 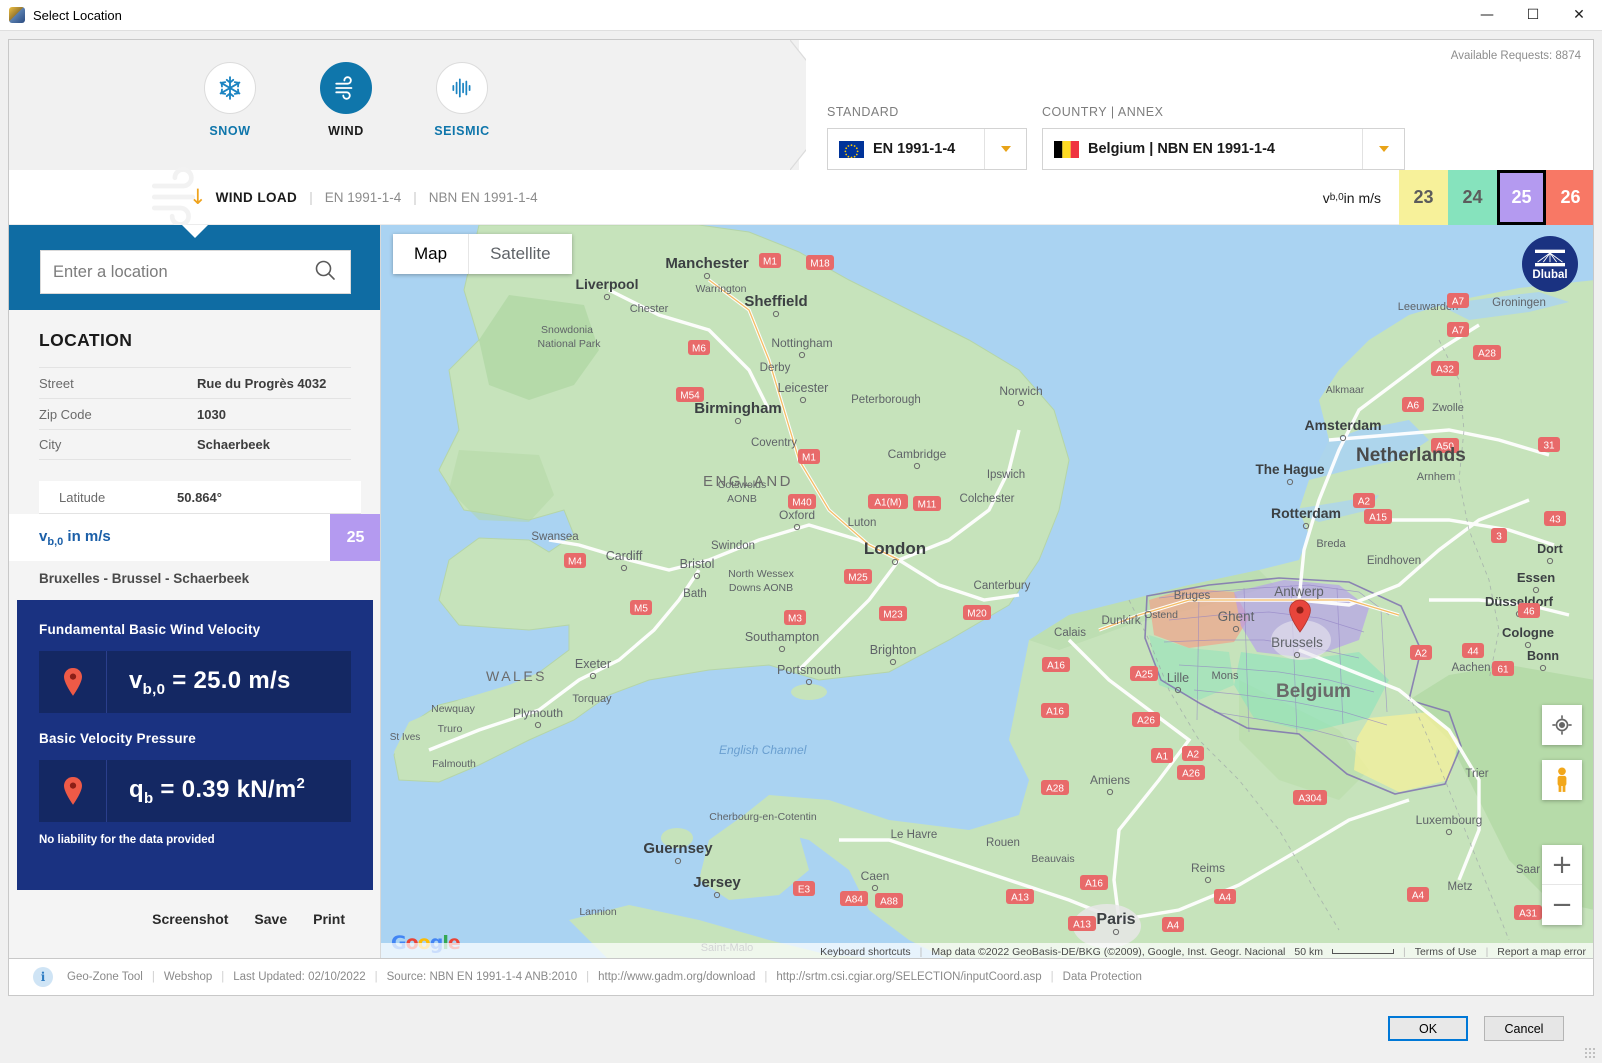 What do you see at coordinates (1225, 898) in the screenshot?
I see `svg-text: A4` at bounding box center [1225, 898].